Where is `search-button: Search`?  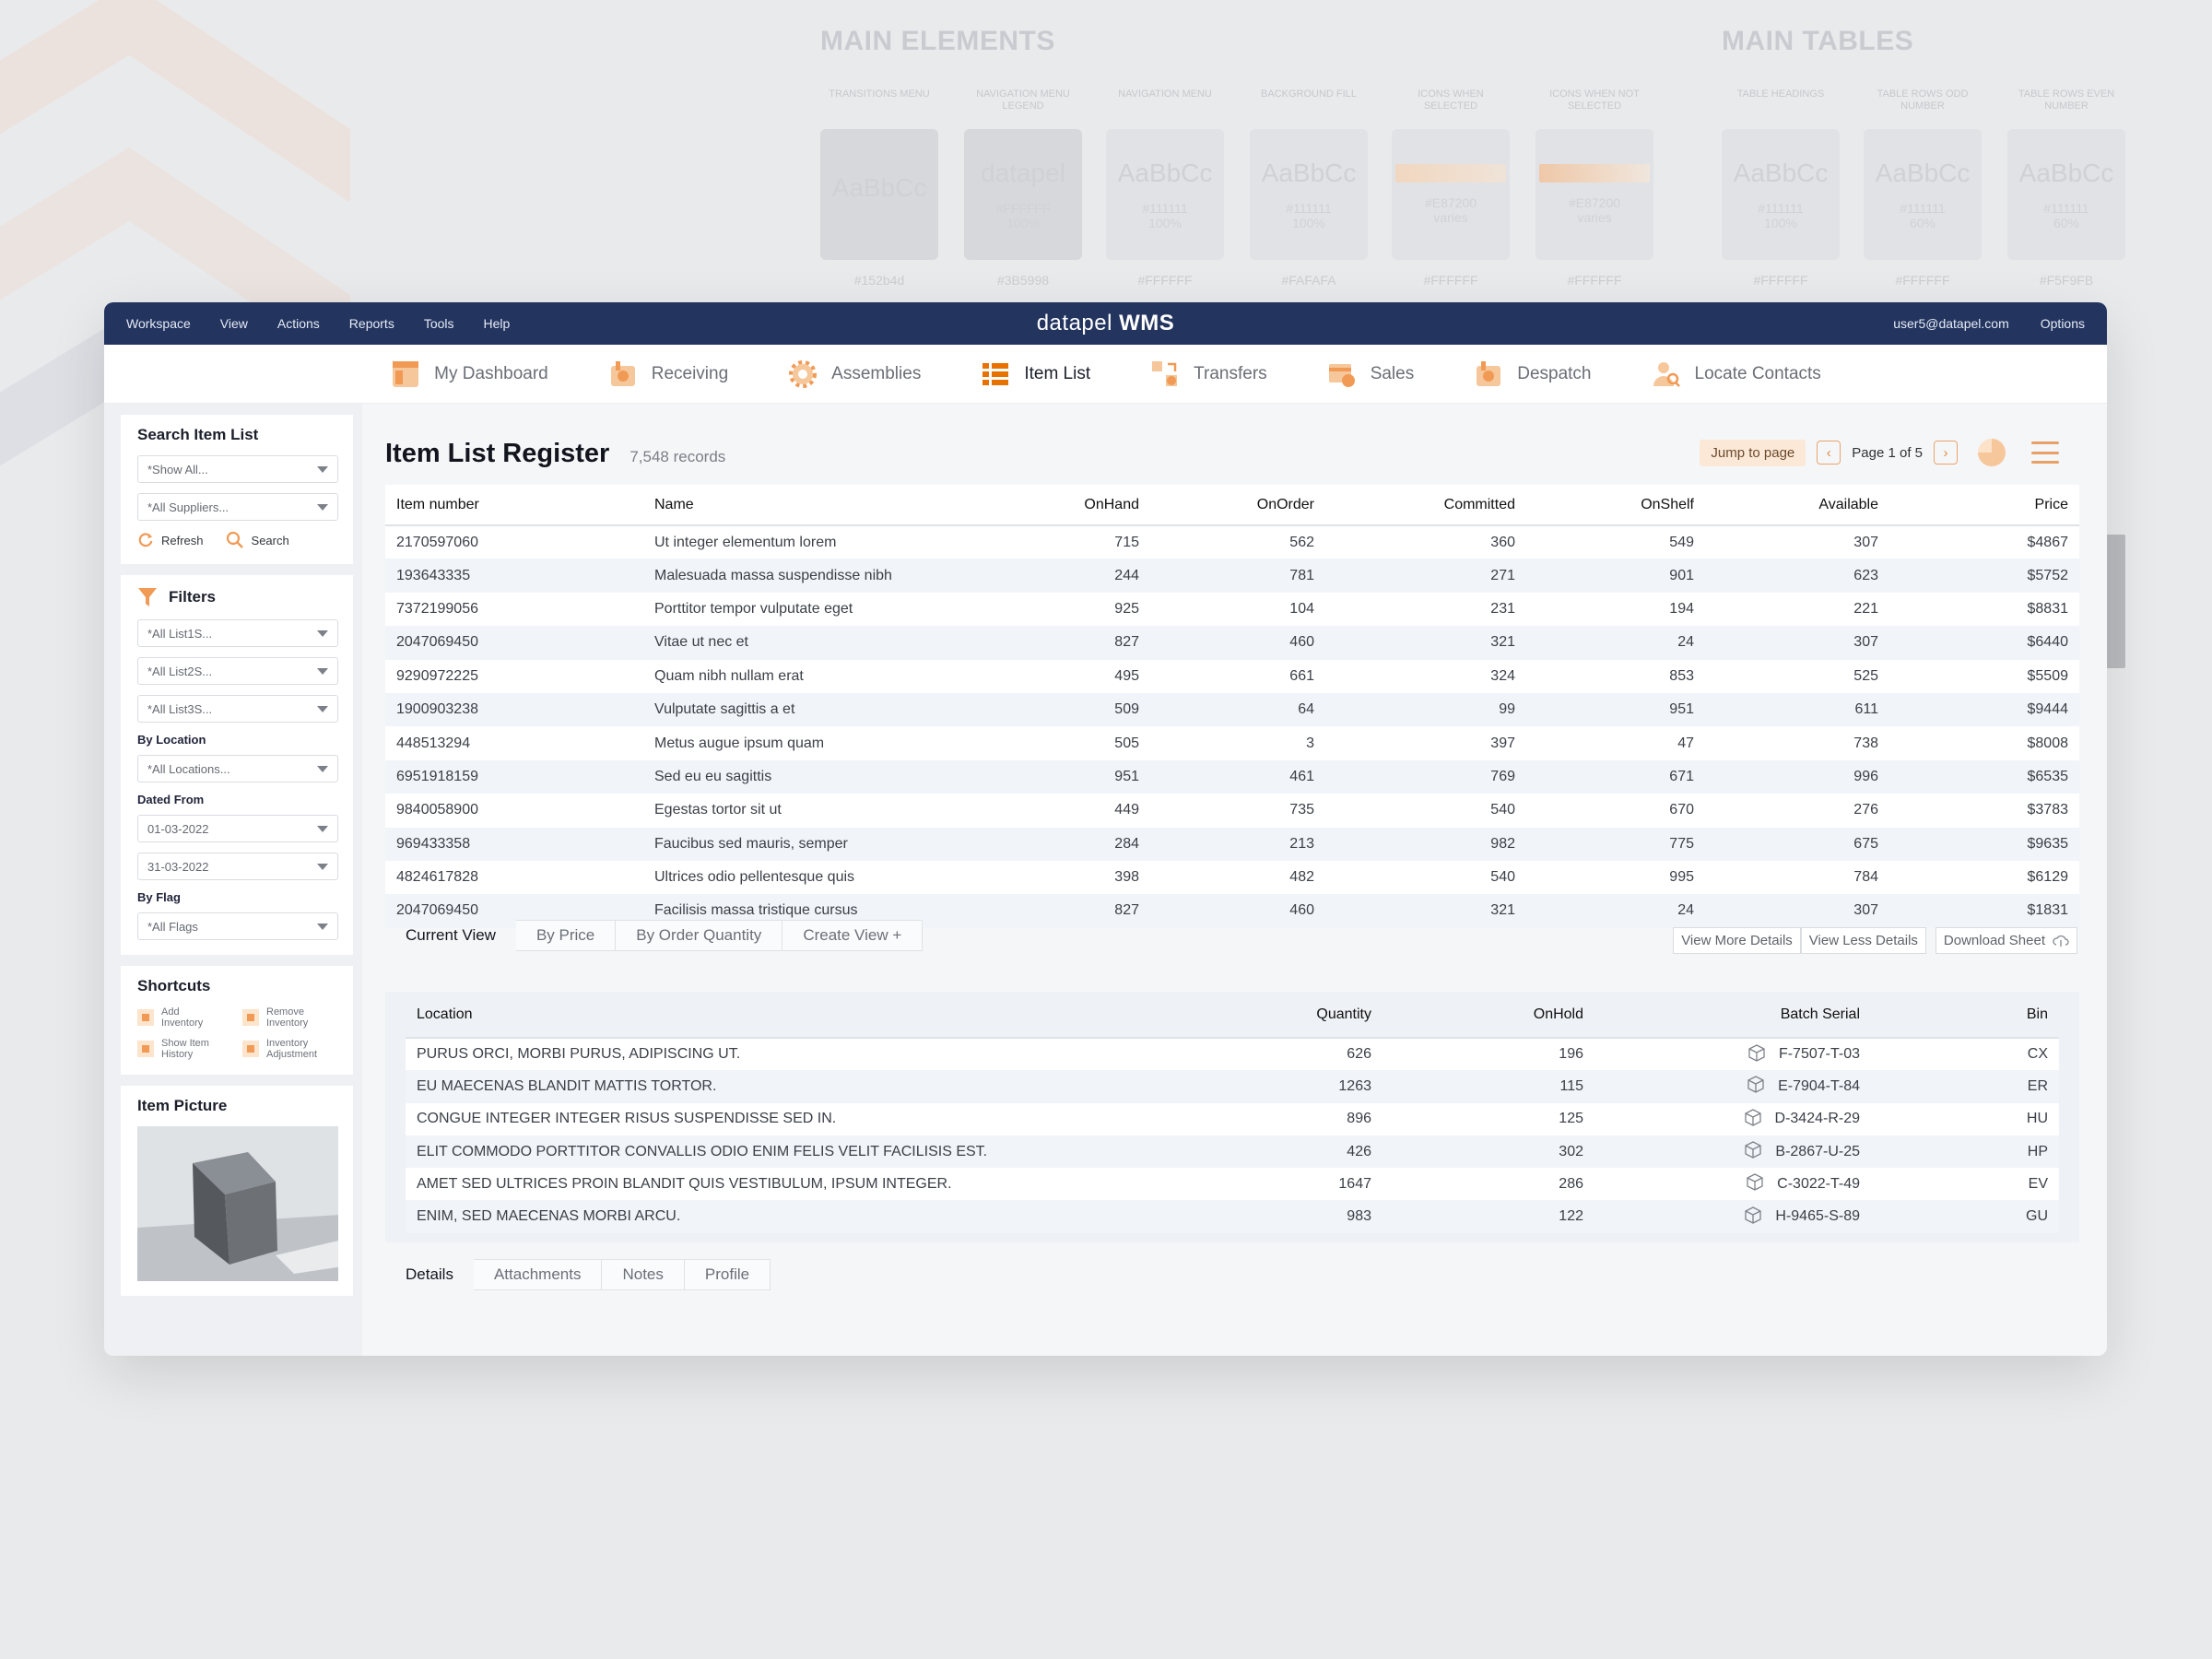
search-button: Search is located at coordinates (257, 540).